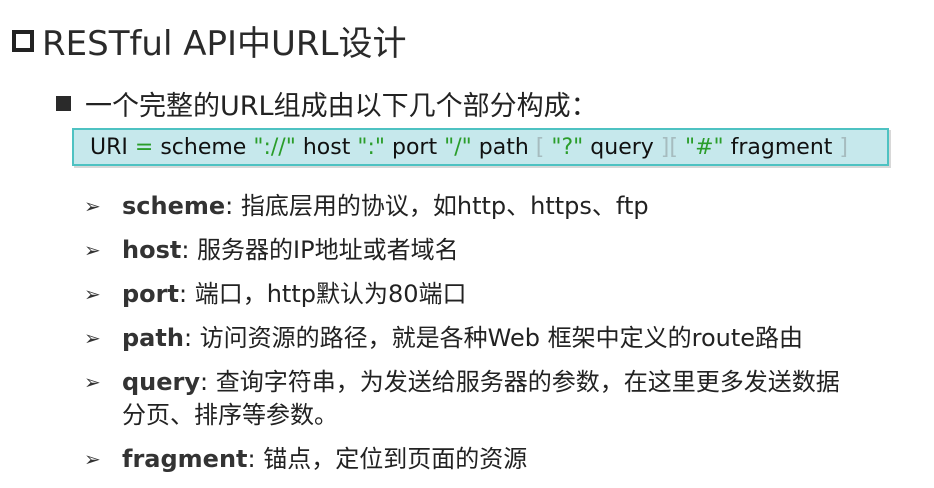 This screenshot has width=934, height=488. What do you see at coordinates (23, 40) in the screenshot?
I see `square-outline-icon` at bounding box center [23, 40].